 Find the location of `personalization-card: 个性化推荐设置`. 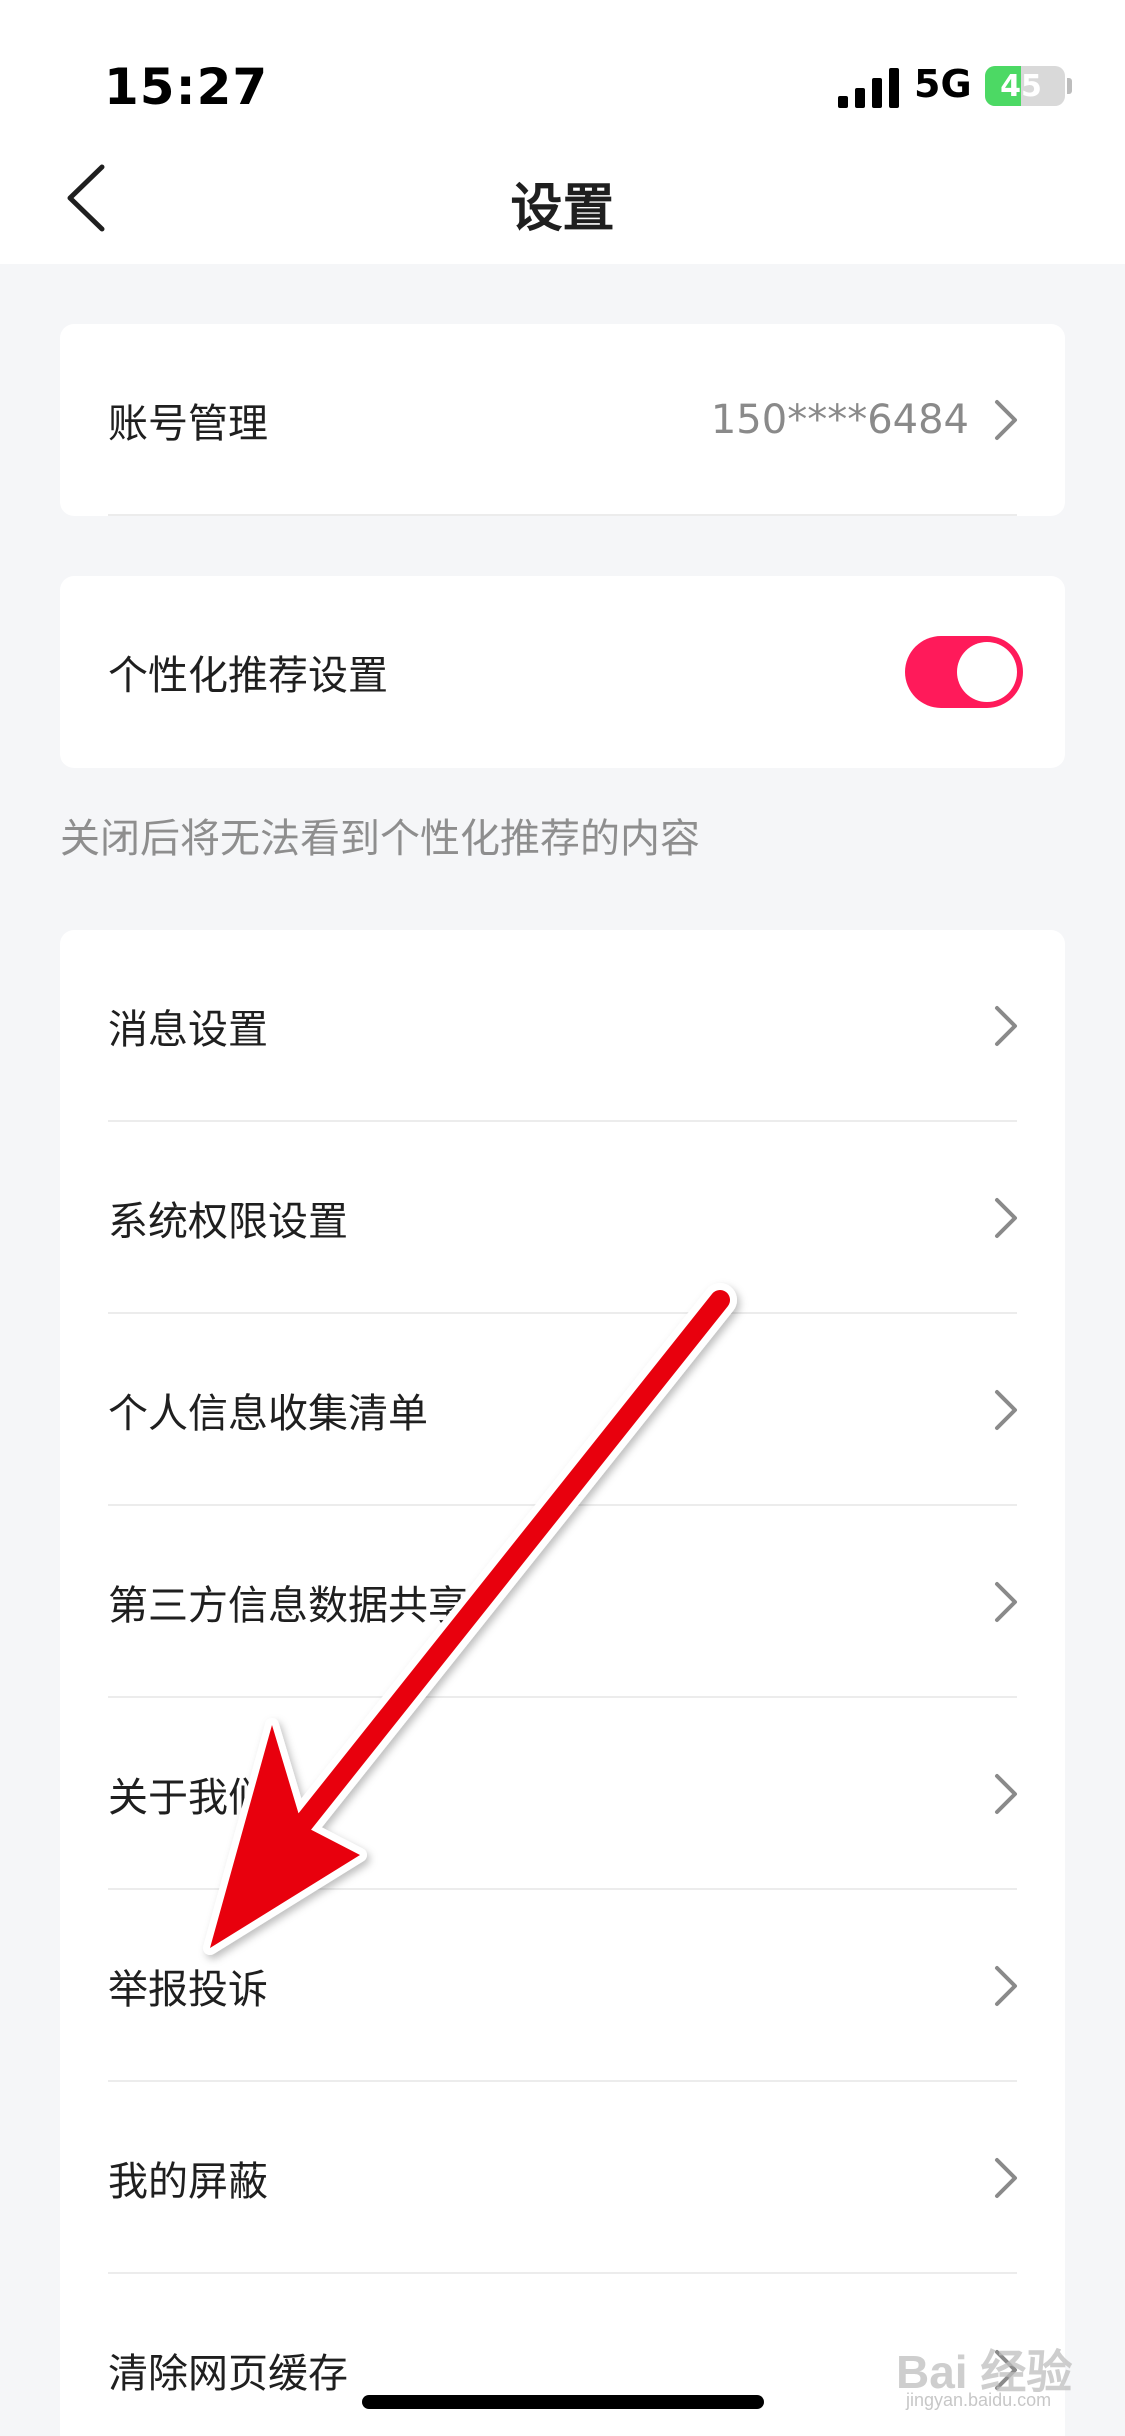

personalization-card: 个性化推荐设置 is located at coordinates (562, 672).